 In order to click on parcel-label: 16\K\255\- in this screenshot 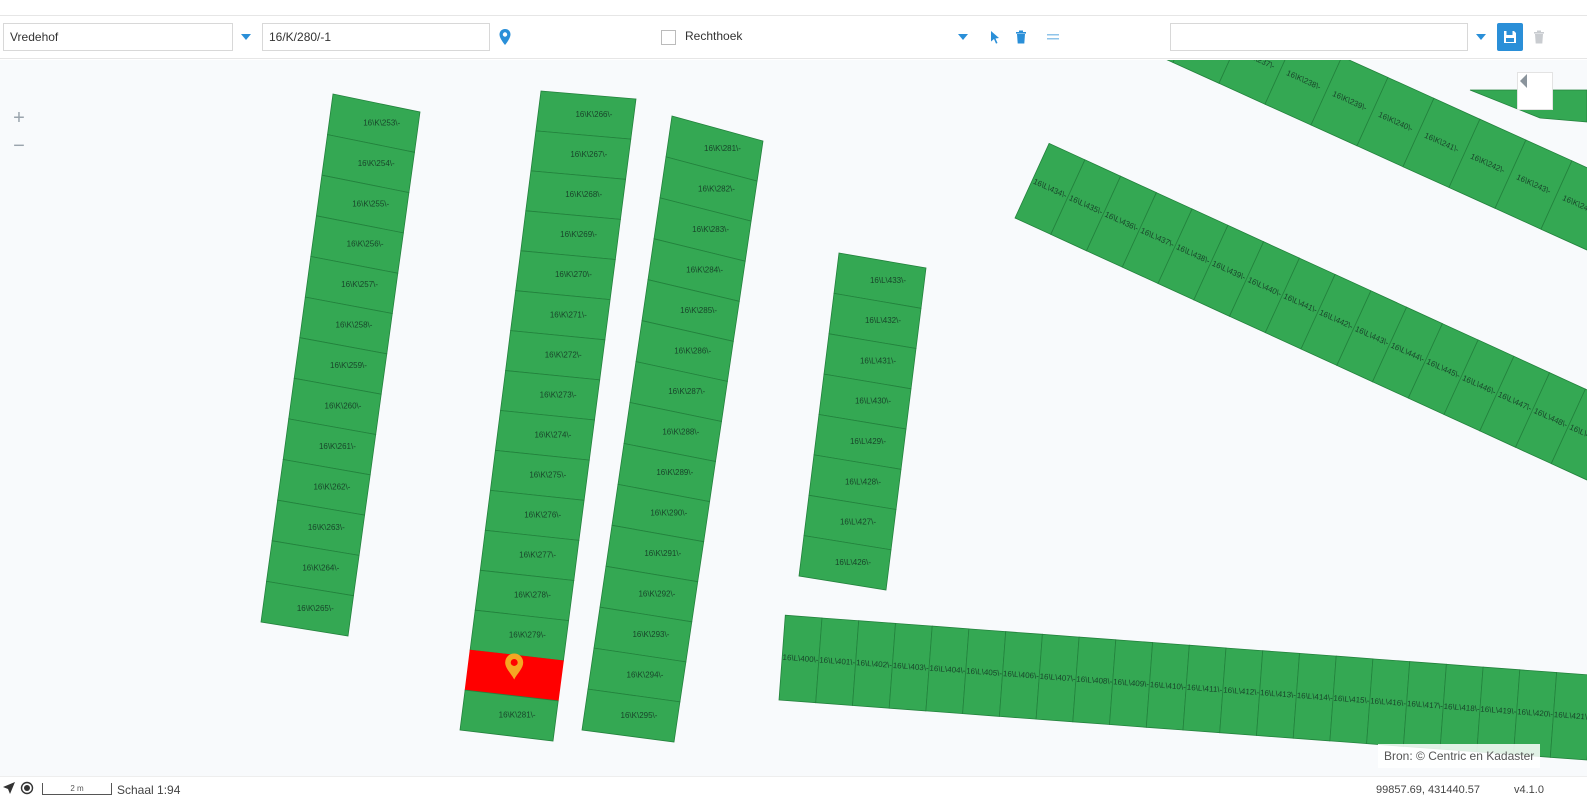, I will do `click(370, 203)`.